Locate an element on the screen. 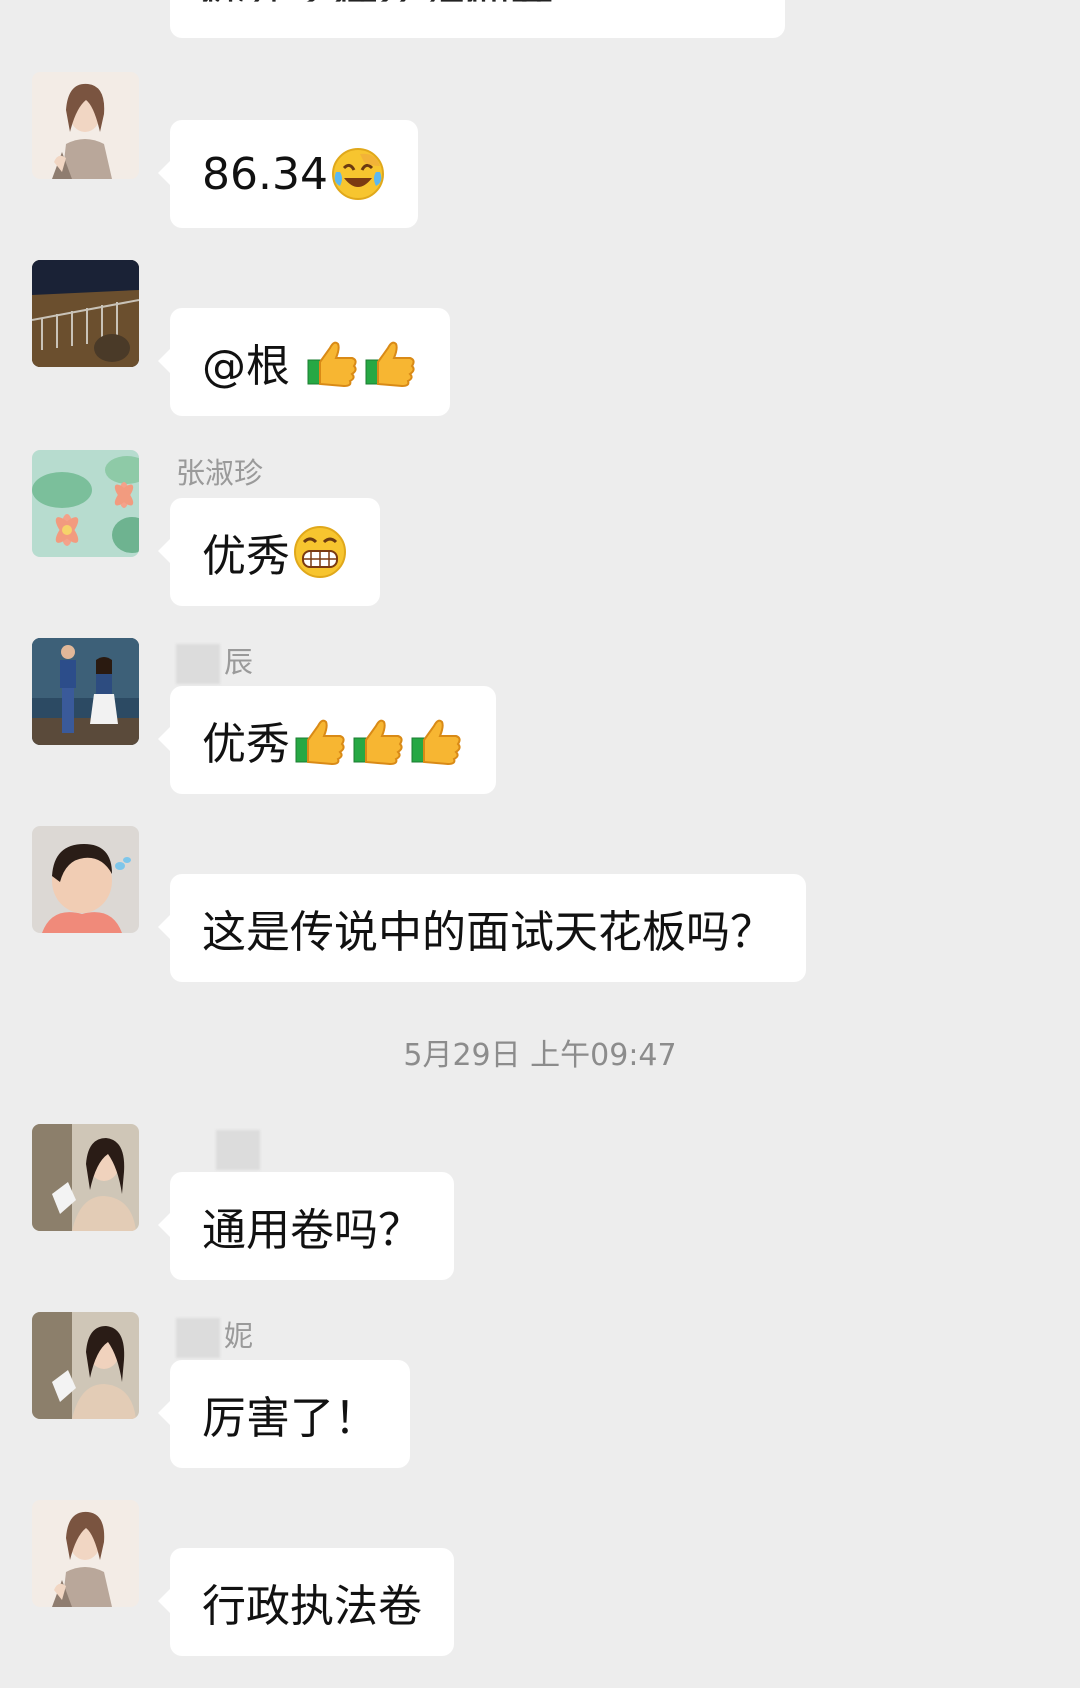 Image resolution: width=1080 pixels, height=1688 pixels. message-bubble: 行政执法卷 is located at coordinates (306, 1602).